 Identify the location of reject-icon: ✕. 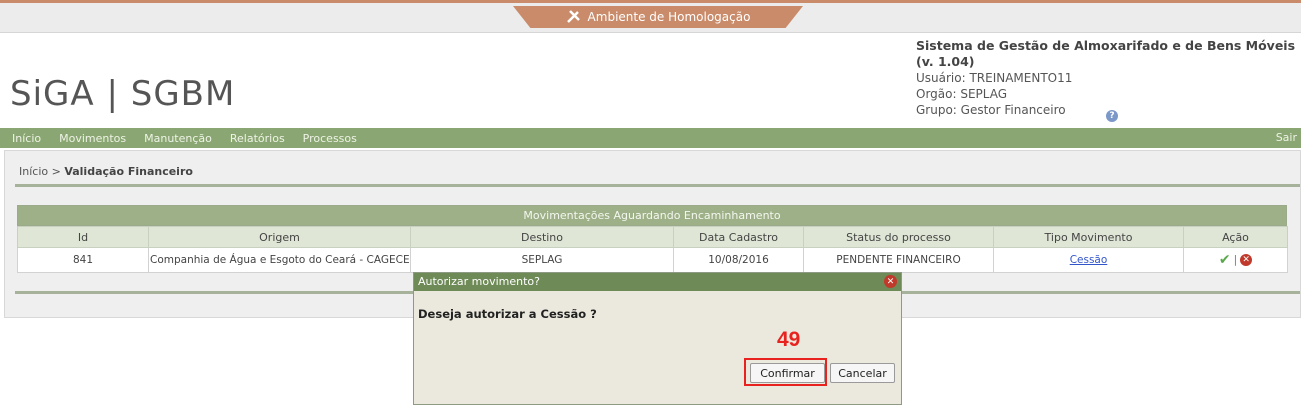
(1246, 260).